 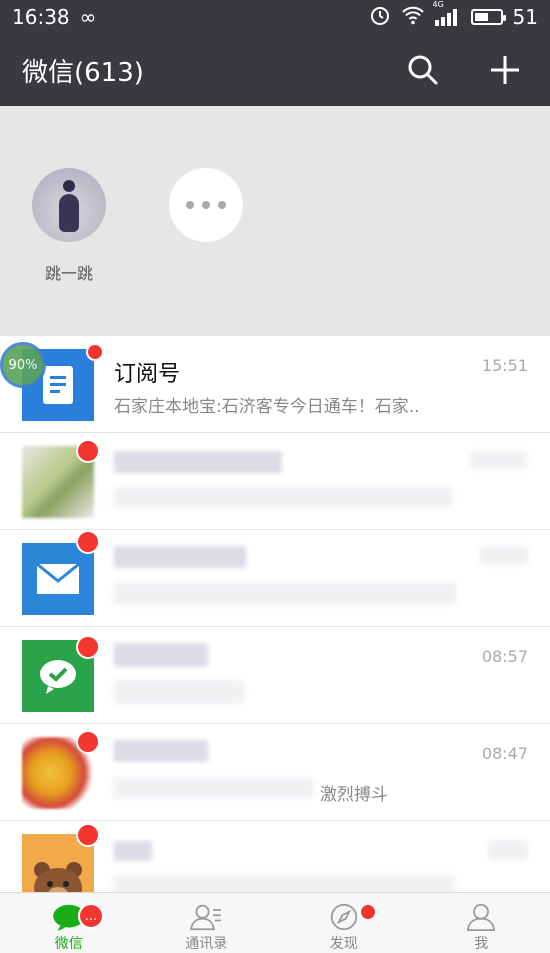 What do you see at coordinates (368, 912) in the screenshot?
I see `tab-unread-dot` at bounding box center [368, 912].